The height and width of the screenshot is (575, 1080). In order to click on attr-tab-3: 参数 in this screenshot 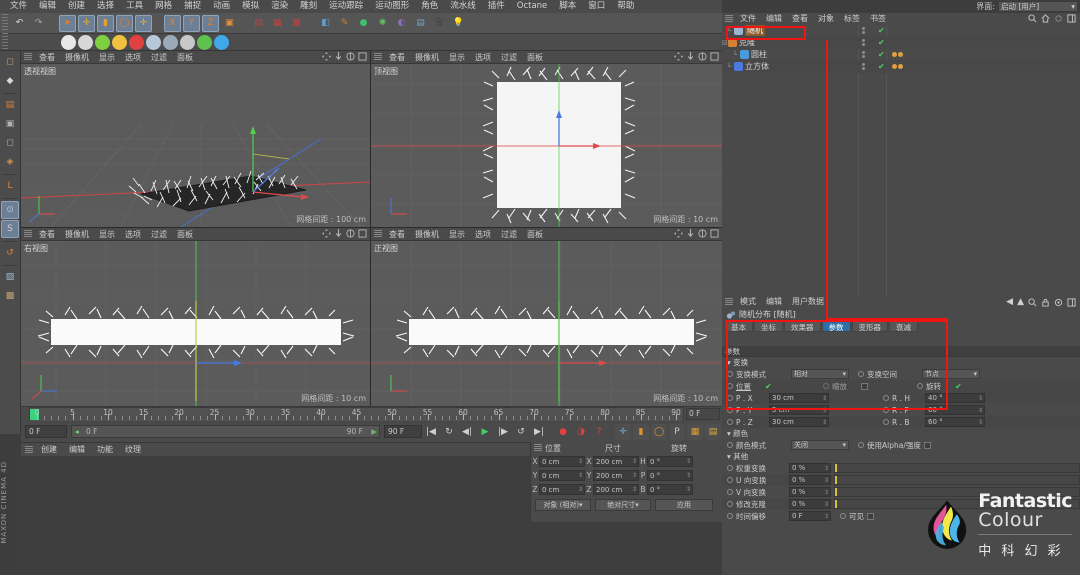, I will do `click(836, 326)`.